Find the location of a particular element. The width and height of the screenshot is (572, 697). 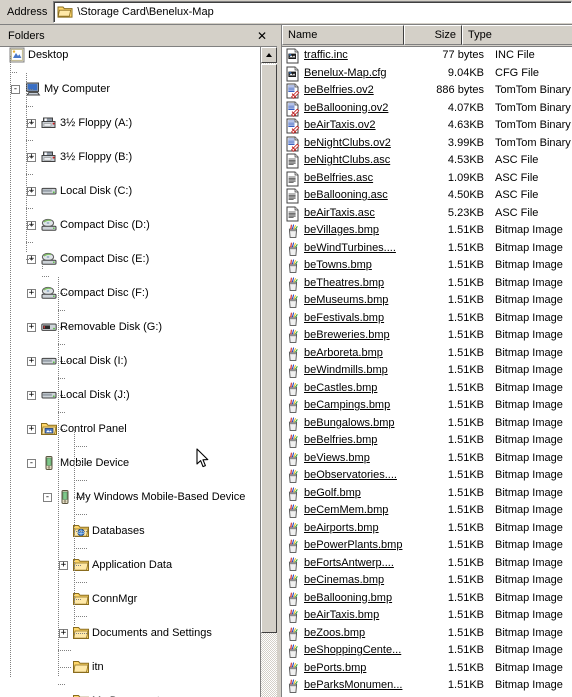

file-name: beFestivals.bmp is located at coordinates (344, 318).